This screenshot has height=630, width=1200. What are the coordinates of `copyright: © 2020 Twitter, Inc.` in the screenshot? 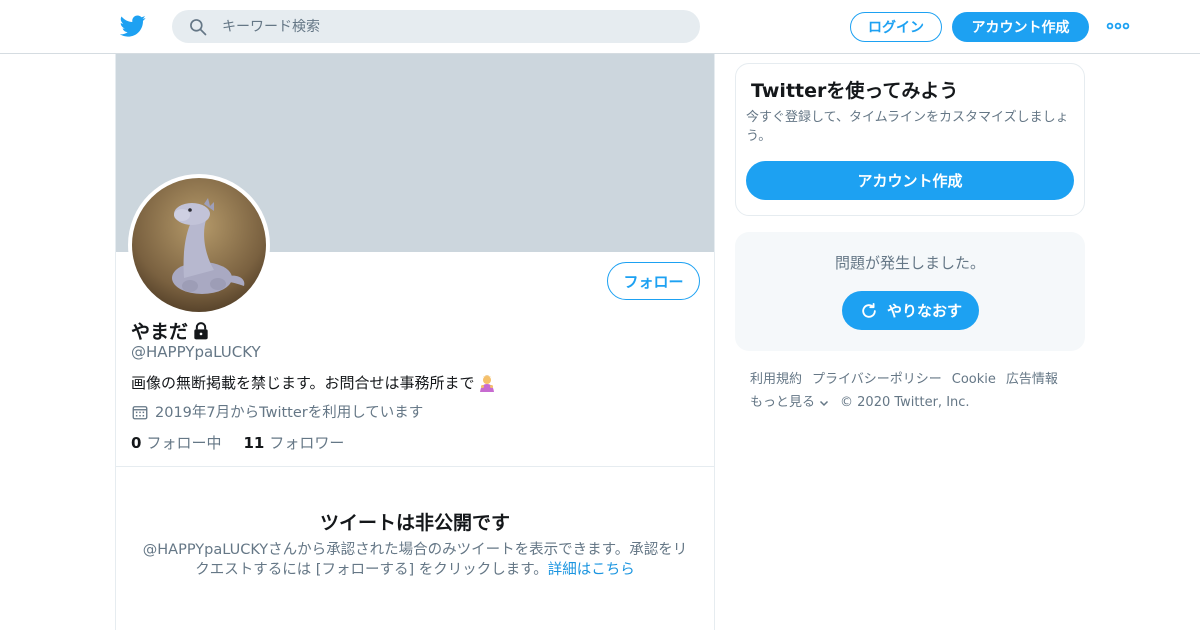 It's located at (905, 402).